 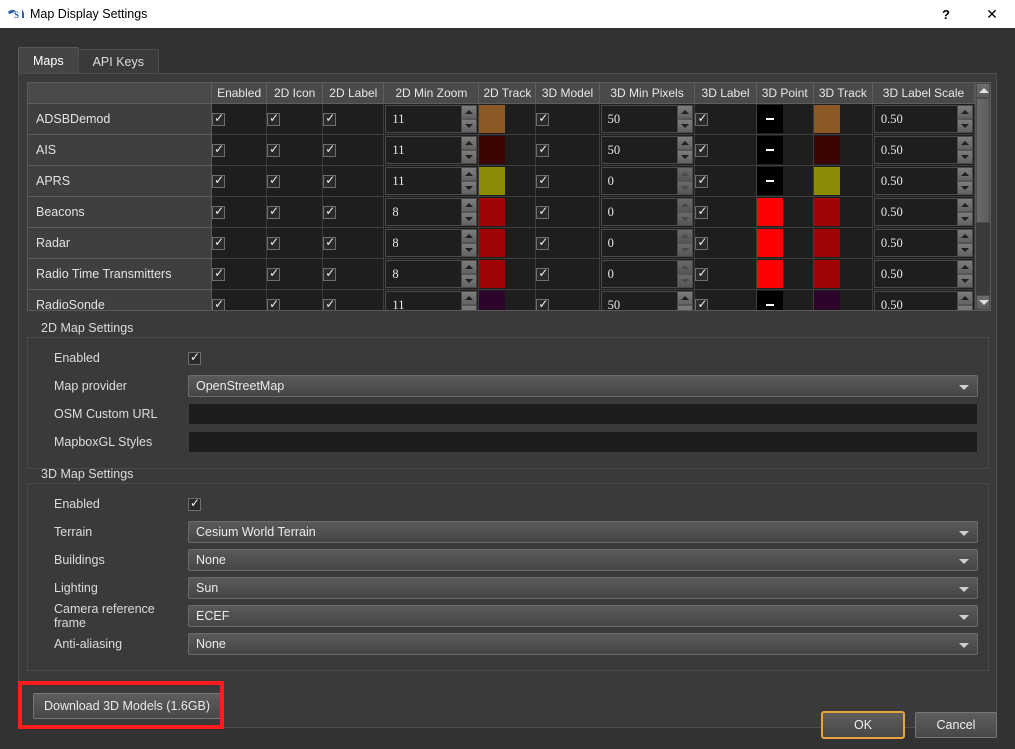 What do you see at coordinates (583, 560) in the screenshot?
I see `map3d-buildings-combobox: None` at bounding box center [583, 560].